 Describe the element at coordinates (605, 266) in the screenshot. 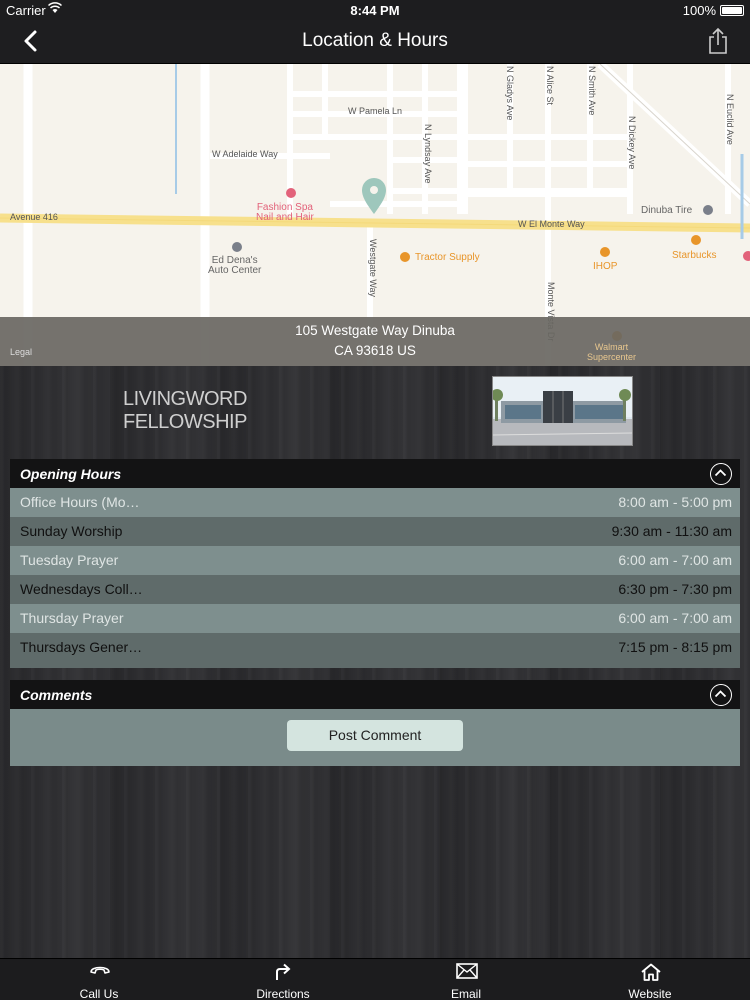

I see `poi-label: IHOP` at that location.